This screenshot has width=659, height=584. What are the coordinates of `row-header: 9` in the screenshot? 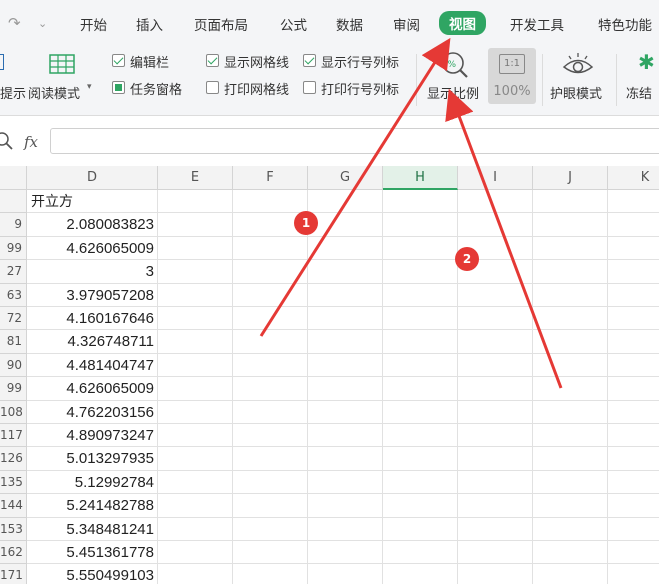 It's located at (13, 225).